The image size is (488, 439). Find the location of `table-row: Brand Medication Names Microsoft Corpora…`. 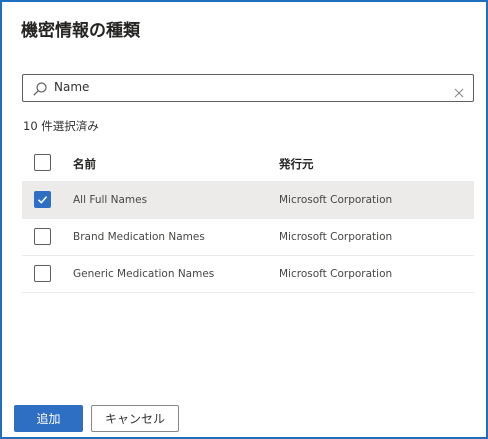

table-row: Brand Medication Names Microsoft Corpora… is located at coordinates (248, 237).